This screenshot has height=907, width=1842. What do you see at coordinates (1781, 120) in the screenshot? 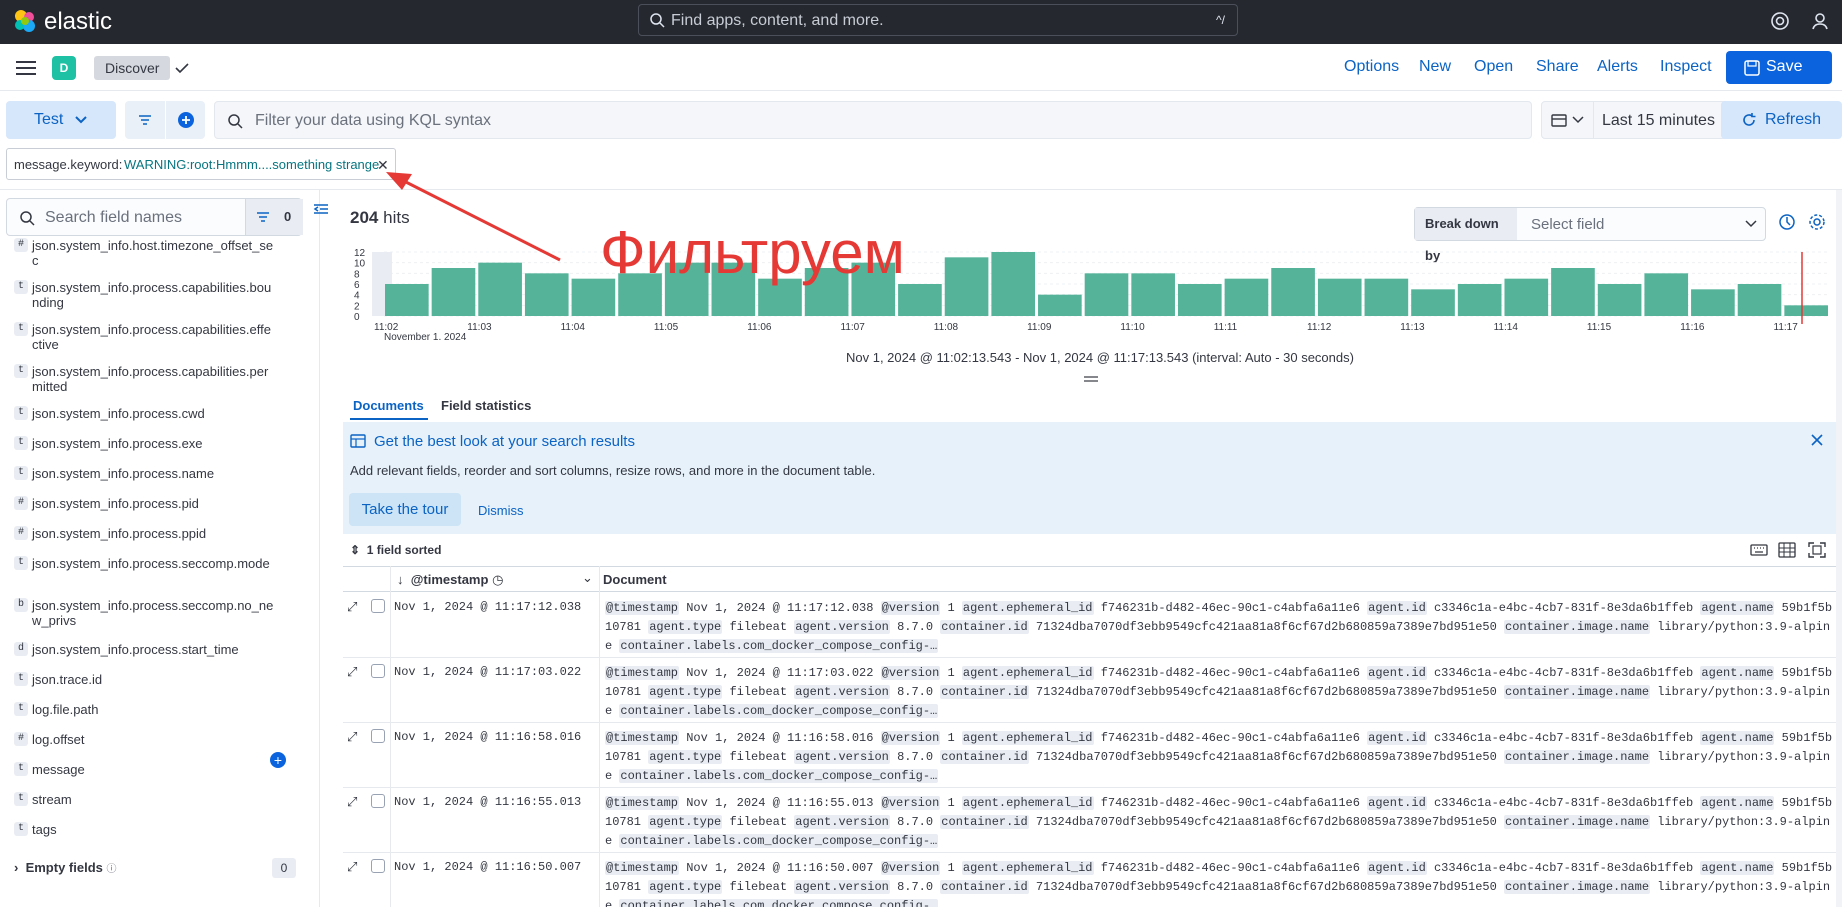
I see `refresh-button: Refresh` at bounding box center [1781, 120].